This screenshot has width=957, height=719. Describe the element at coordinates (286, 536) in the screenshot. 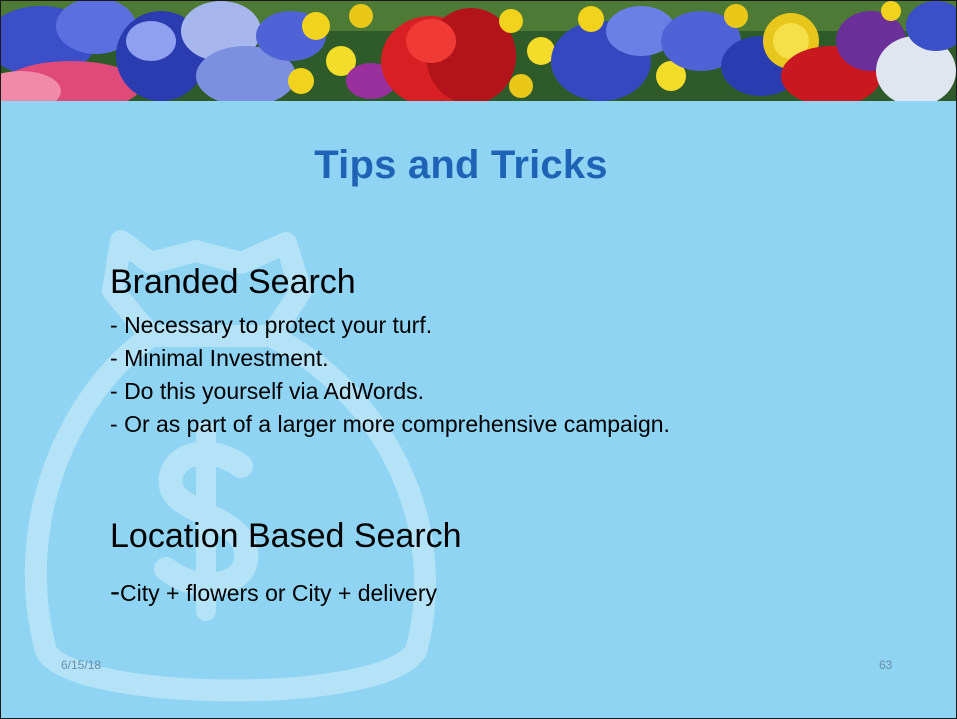

I see `section-heading-location-based-search: Location Based Search` at that location.